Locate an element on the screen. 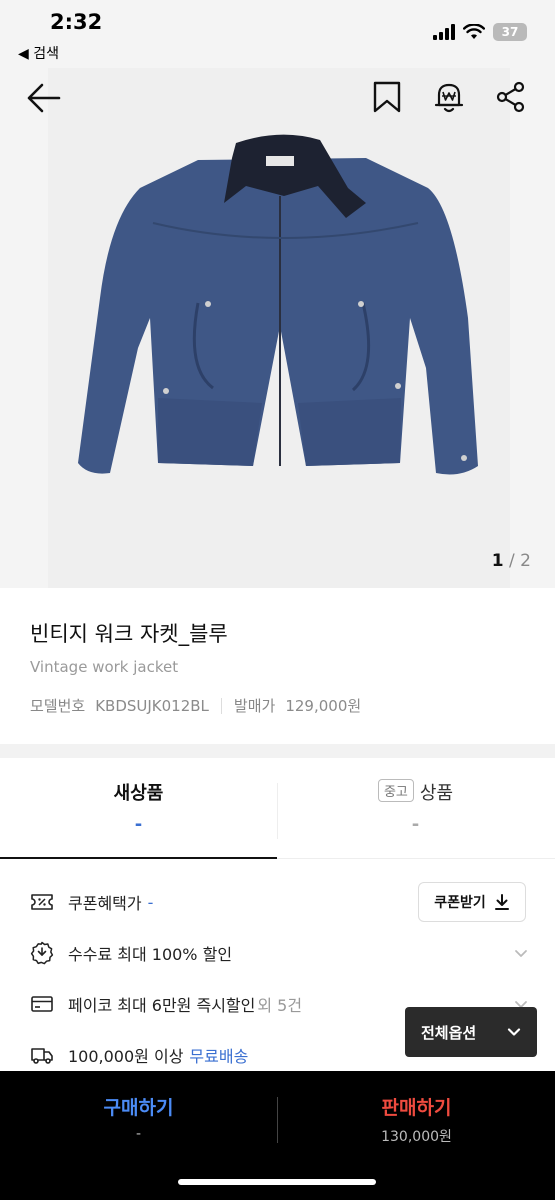 This screenshot has width=555, height=1200. coupon-price-label: 쿠폰혜택가 is located at coordinates (105, 903).